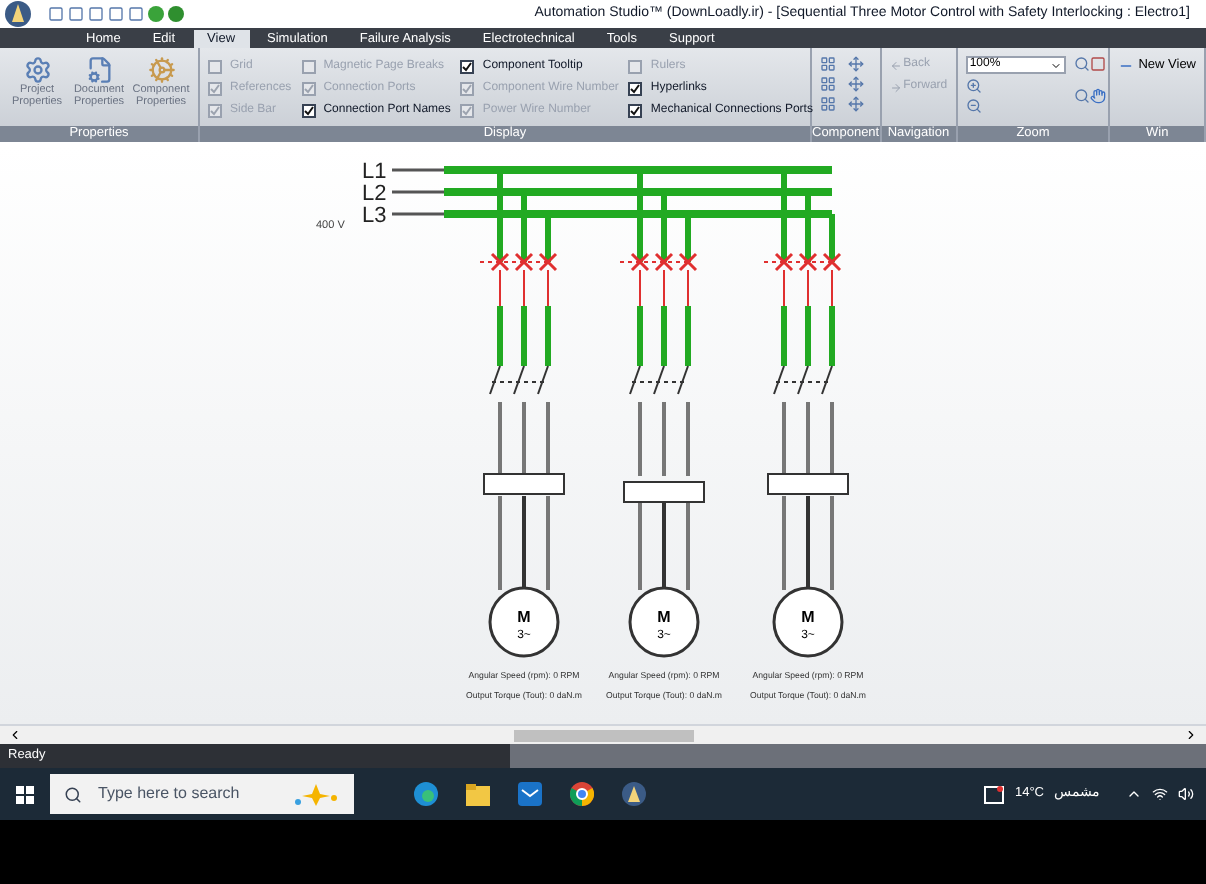  Describe the element at coordinates (374, 194) in the screenshot. I see `phase-label: L2` at that location.